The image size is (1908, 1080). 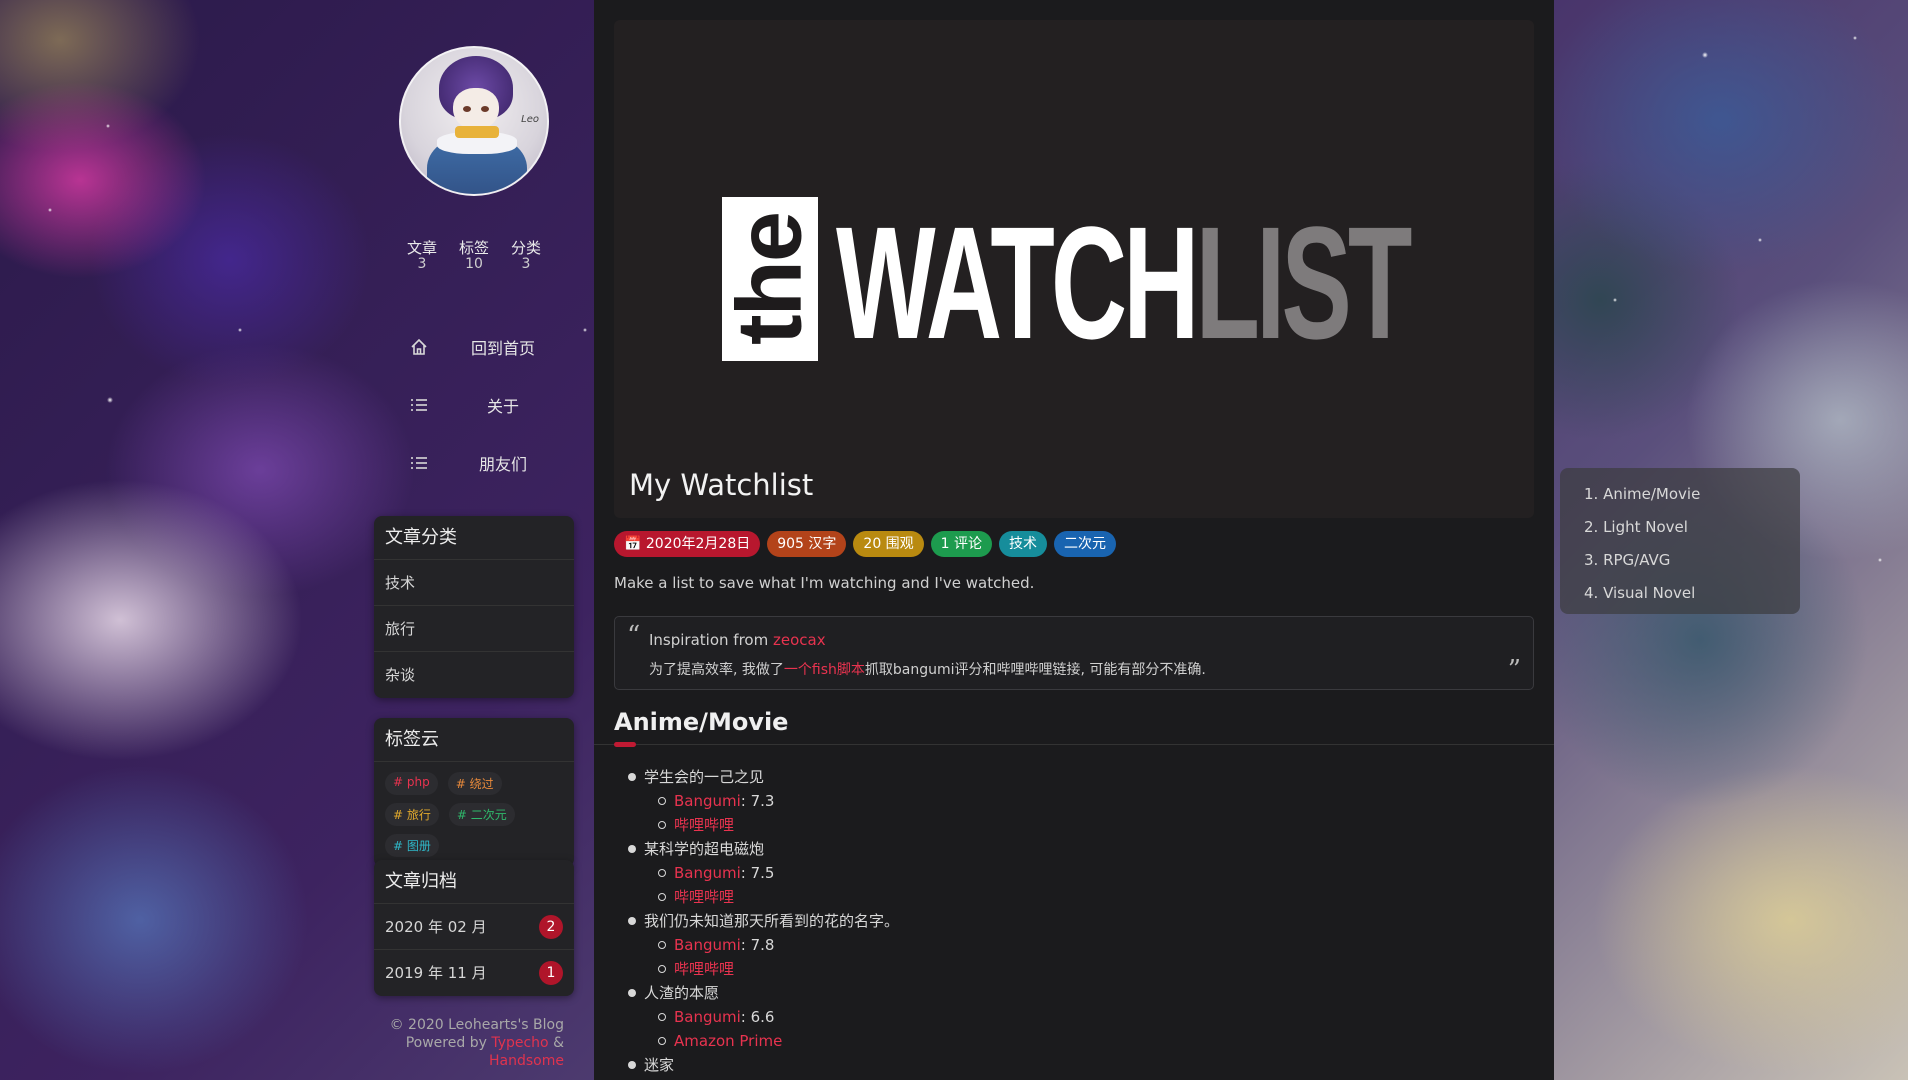 I want to click on stat-posts: 文章 3, so click(x=422, y=256).